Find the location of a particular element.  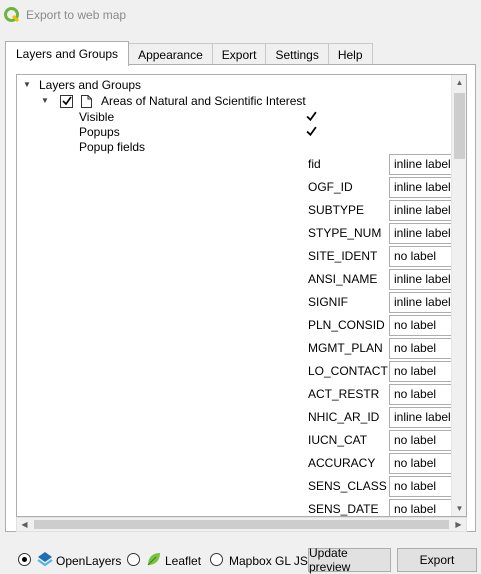

tree-row-popups: Popups is located at coordinates (99, 132).